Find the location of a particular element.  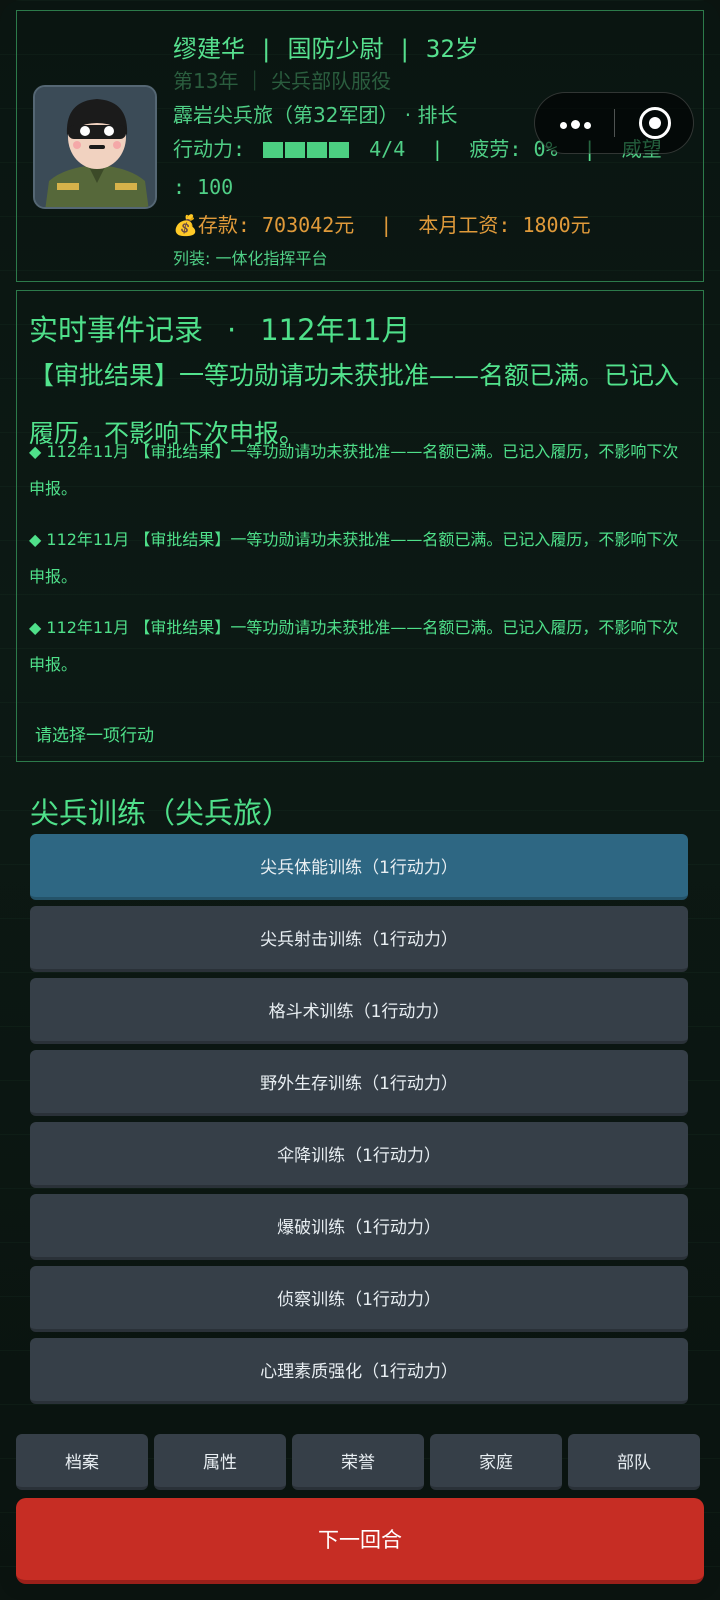

action-points-bar is located at coordinates (307, 151).